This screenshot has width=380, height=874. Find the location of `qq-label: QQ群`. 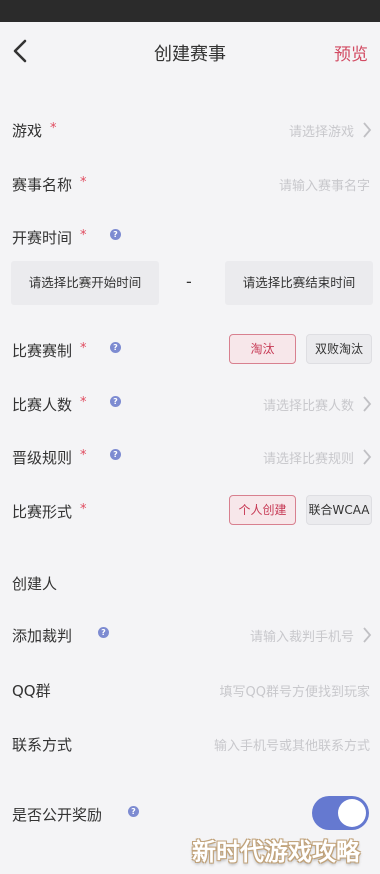

qq-label: QQ群 is located at coordinates (31, 691).